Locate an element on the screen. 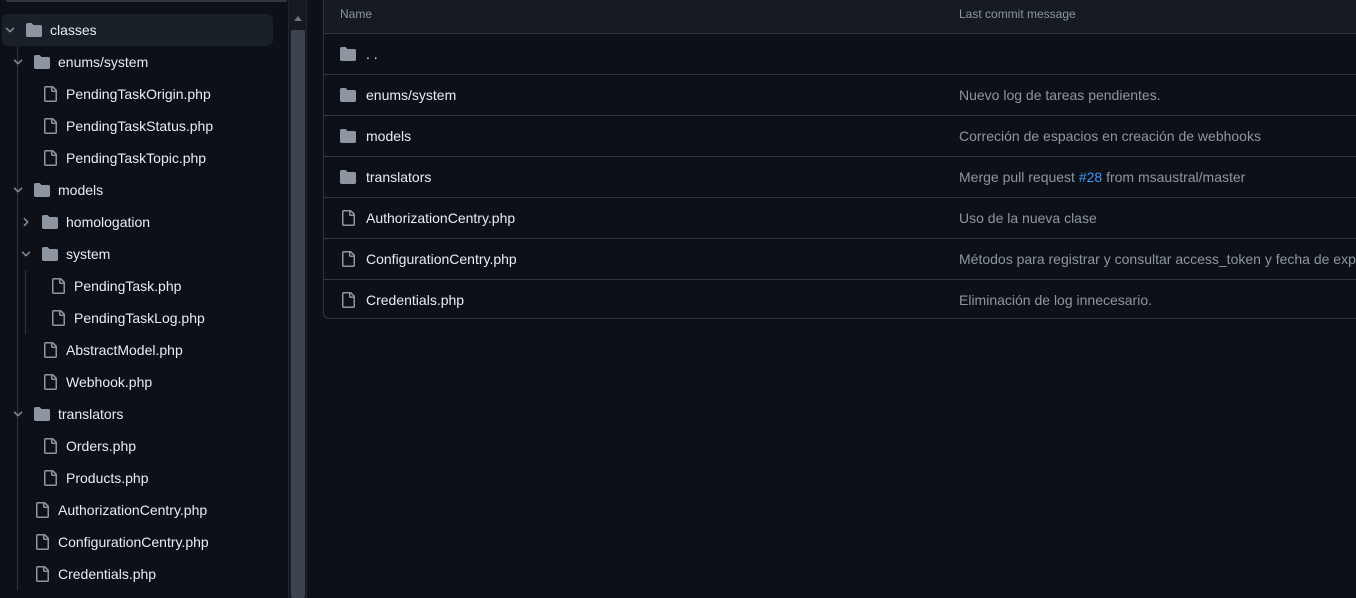  commit-message-text: from msaustral/master is located at coordinates (1173, 177).